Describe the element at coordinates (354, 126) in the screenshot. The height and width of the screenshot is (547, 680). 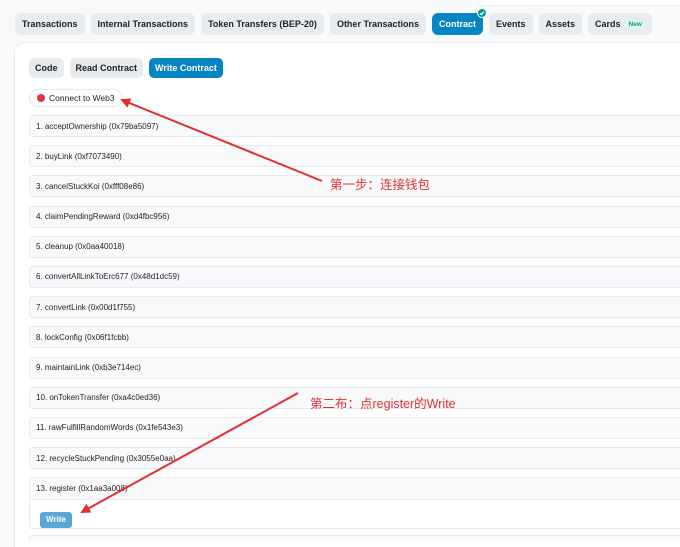
I see `function-row-acceptOwnership: 1. acceptOwnership (0x79ba5097)` at that location.